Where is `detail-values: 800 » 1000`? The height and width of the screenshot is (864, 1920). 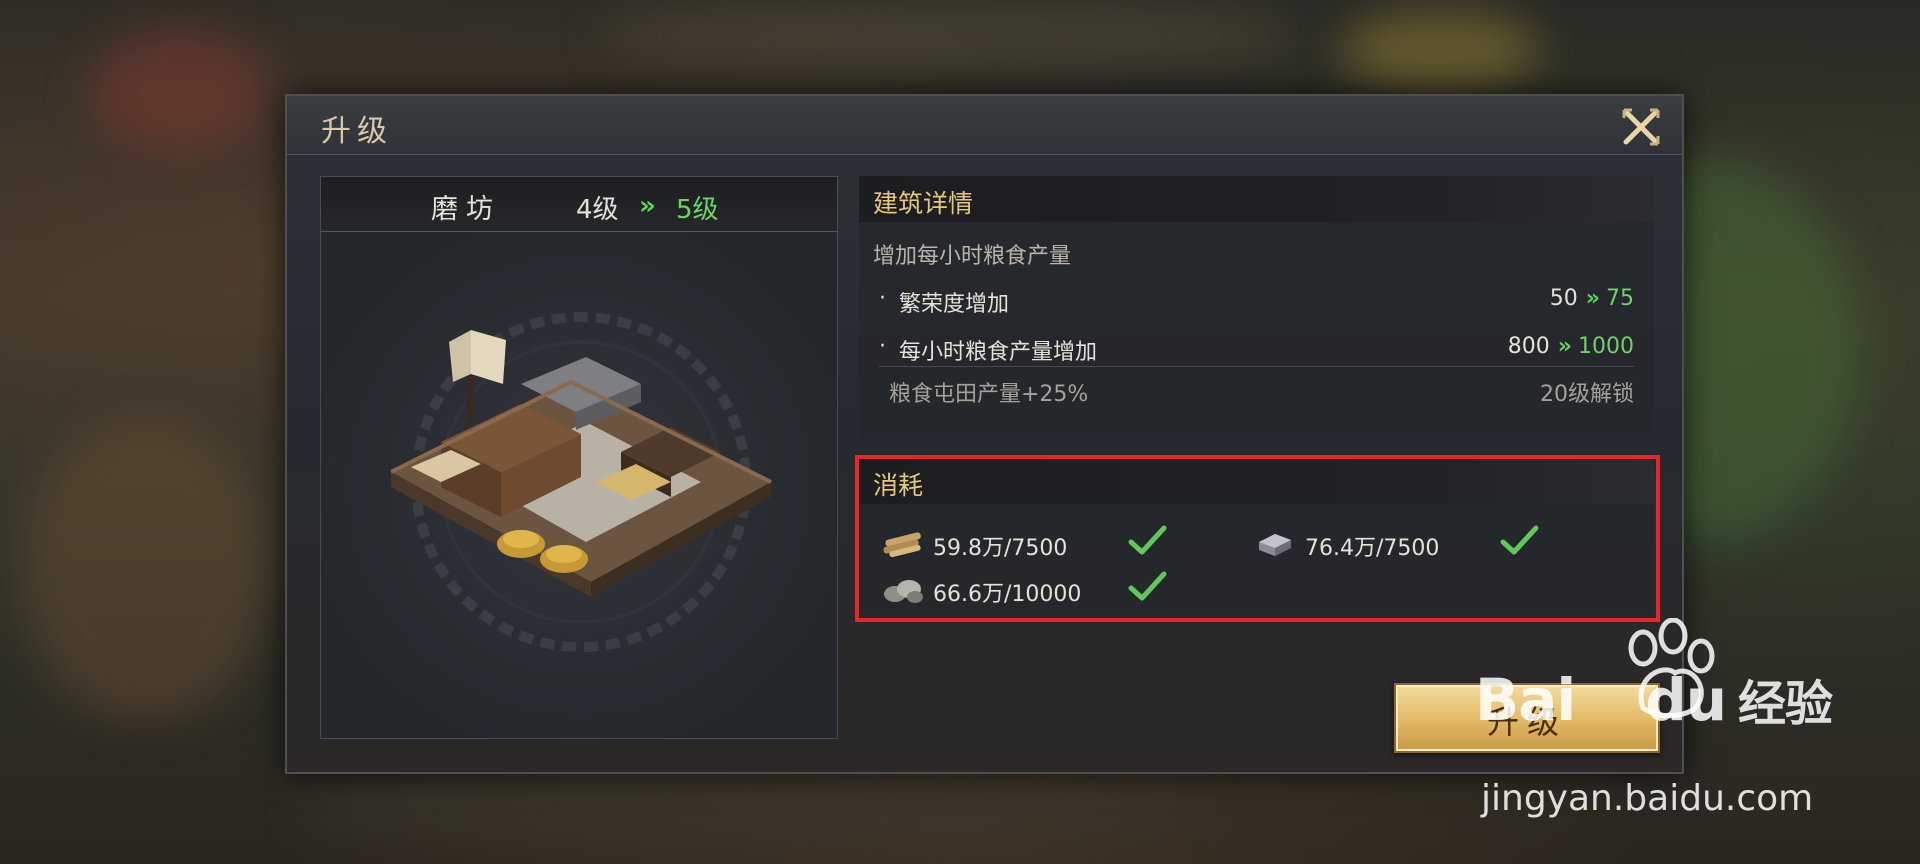
detail-values: 800 » 1000 is located at coordinates (1571, 346).